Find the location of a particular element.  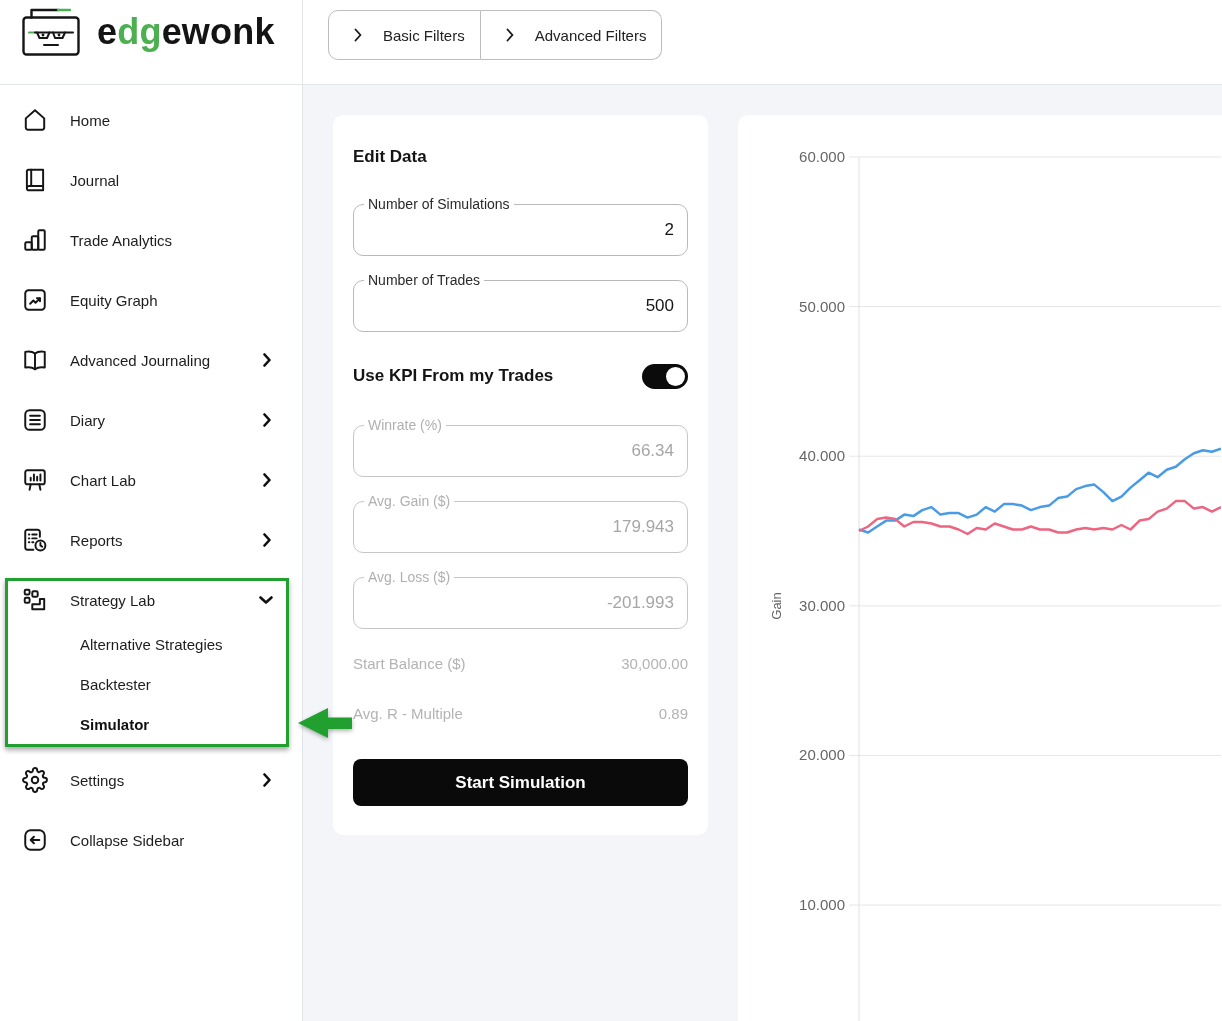

settings-icon is located at coordinates (35, 780).